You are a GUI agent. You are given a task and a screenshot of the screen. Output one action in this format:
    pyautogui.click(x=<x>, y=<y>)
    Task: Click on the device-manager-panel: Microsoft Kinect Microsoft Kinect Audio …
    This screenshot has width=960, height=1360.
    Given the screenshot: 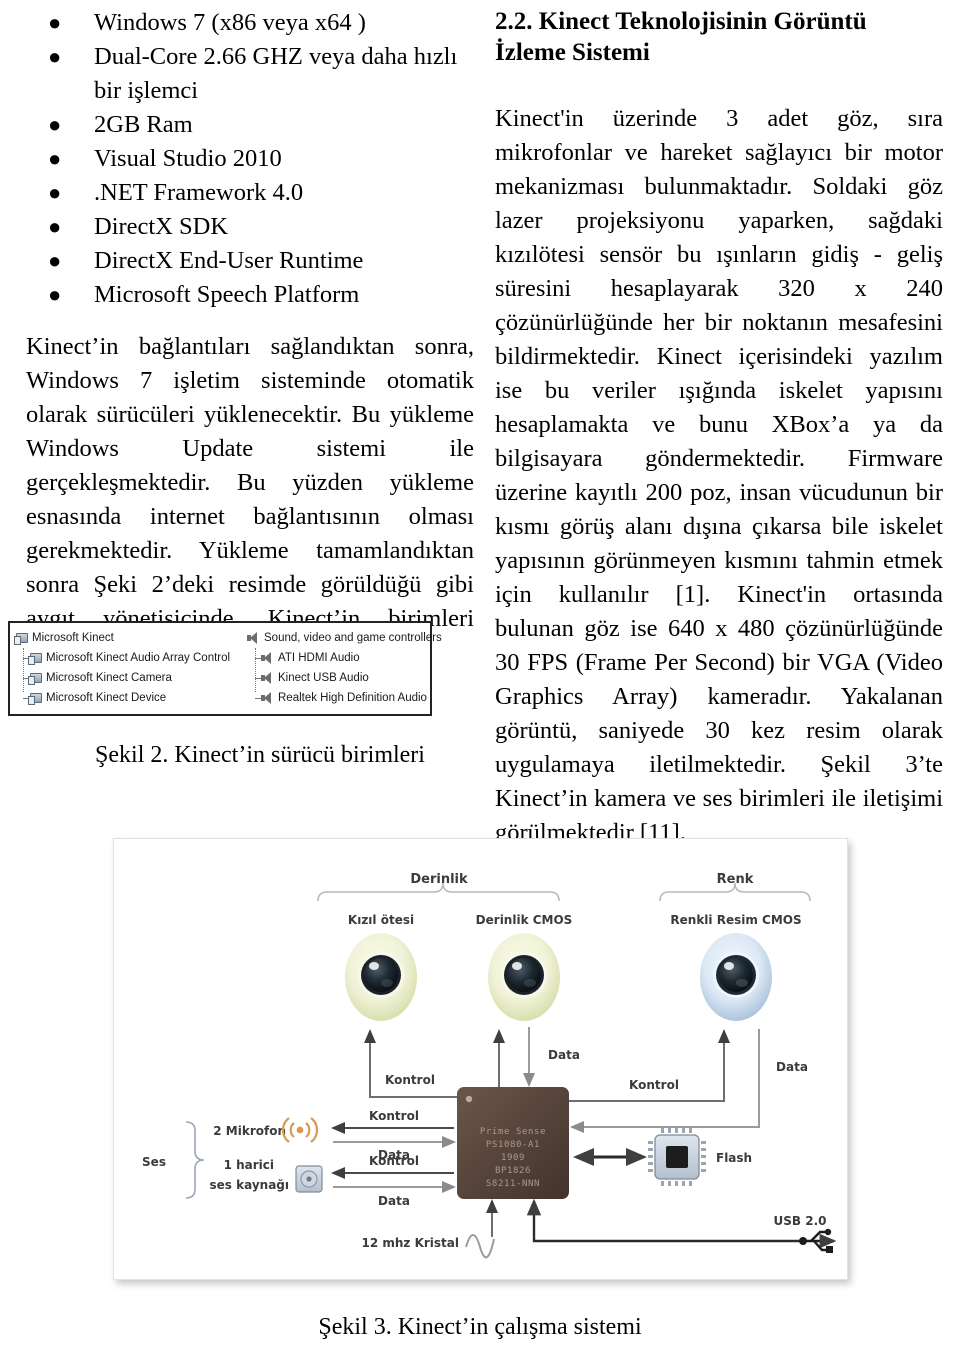 What is the action you would take?
    pyautogui.click(x=225, y=668)
    